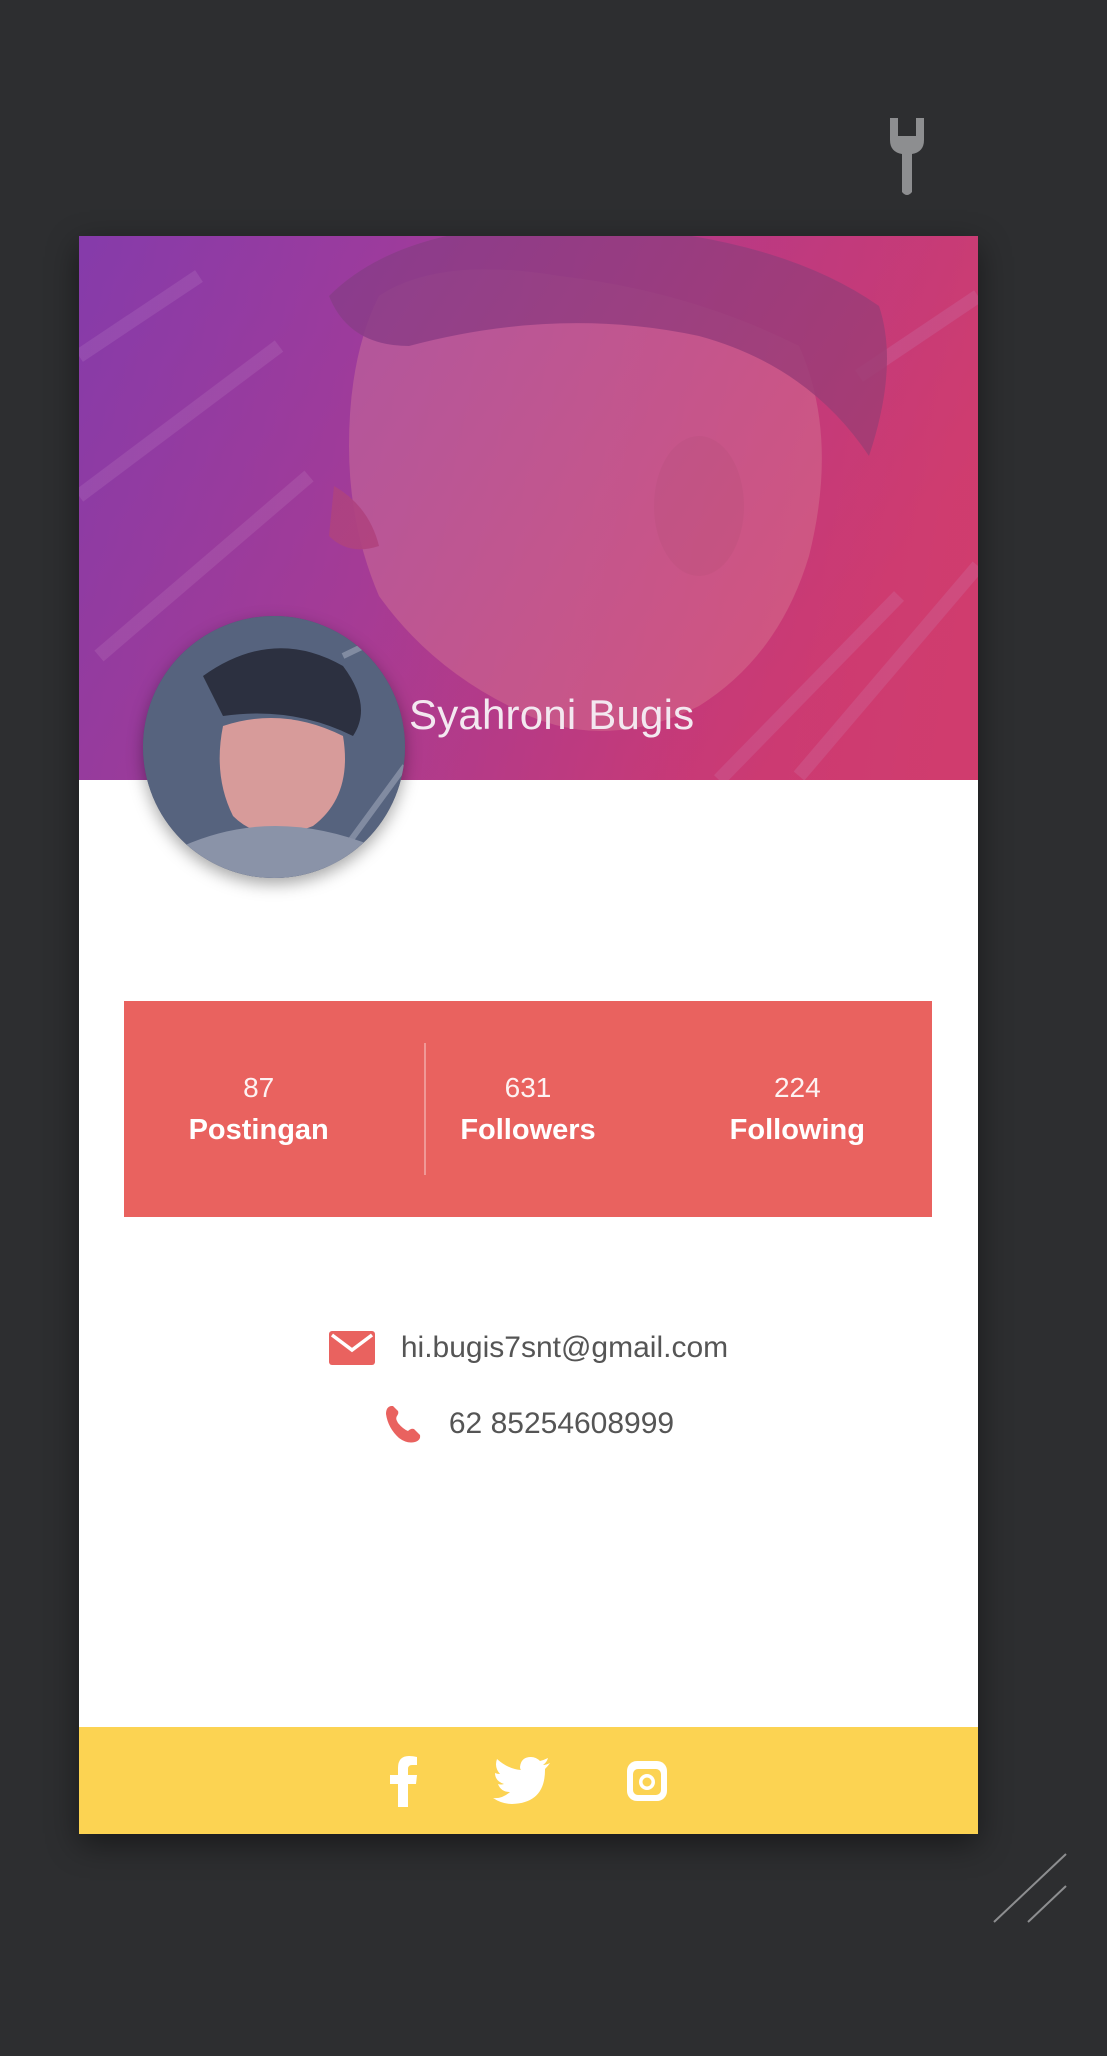 The height and width of the screenshot is (2056, 1107). Describe the element at coordinates (521, 1780) in the screenshot. I see `twitter-icon` at that location.